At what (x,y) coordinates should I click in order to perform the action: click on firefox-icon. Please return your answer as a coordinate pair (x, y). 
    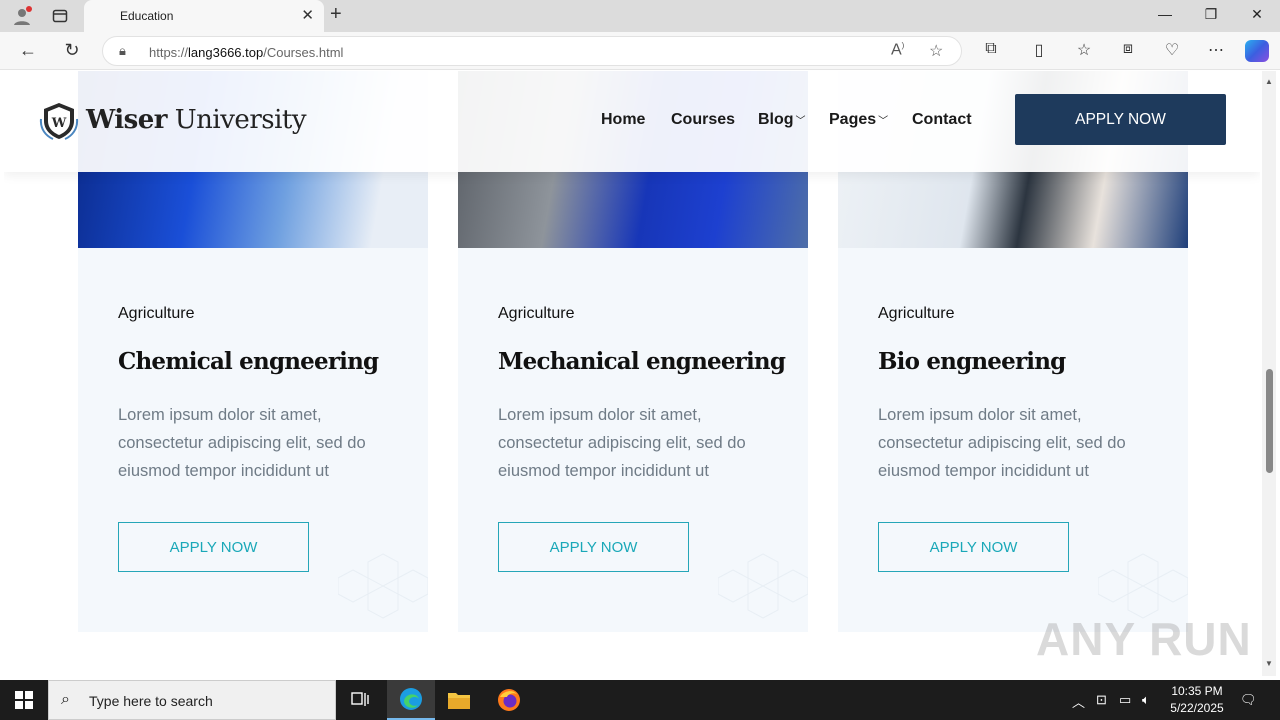
    Looking at the image, I should click on (509, 700).